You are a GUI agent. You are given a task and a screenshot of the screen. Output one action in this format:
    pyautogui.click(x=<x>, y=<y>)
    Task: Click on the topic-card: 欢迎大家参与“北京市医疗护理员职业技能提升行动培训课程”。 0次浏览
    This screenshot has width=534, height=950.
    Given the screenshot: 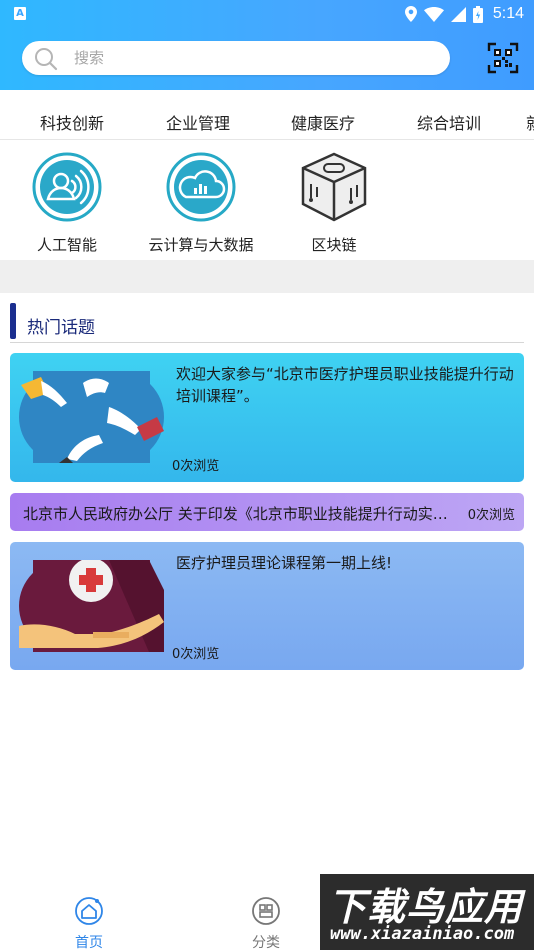 What is the action you would take?
    pyautogui.click(x=267, y=417)
    